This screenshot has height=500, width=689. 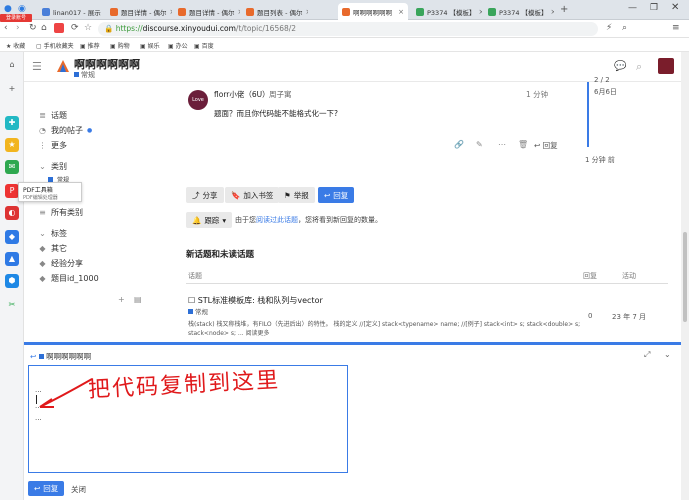 I want to click on bookmark-folder: ★ 收藏, so click(x=15, y=45).